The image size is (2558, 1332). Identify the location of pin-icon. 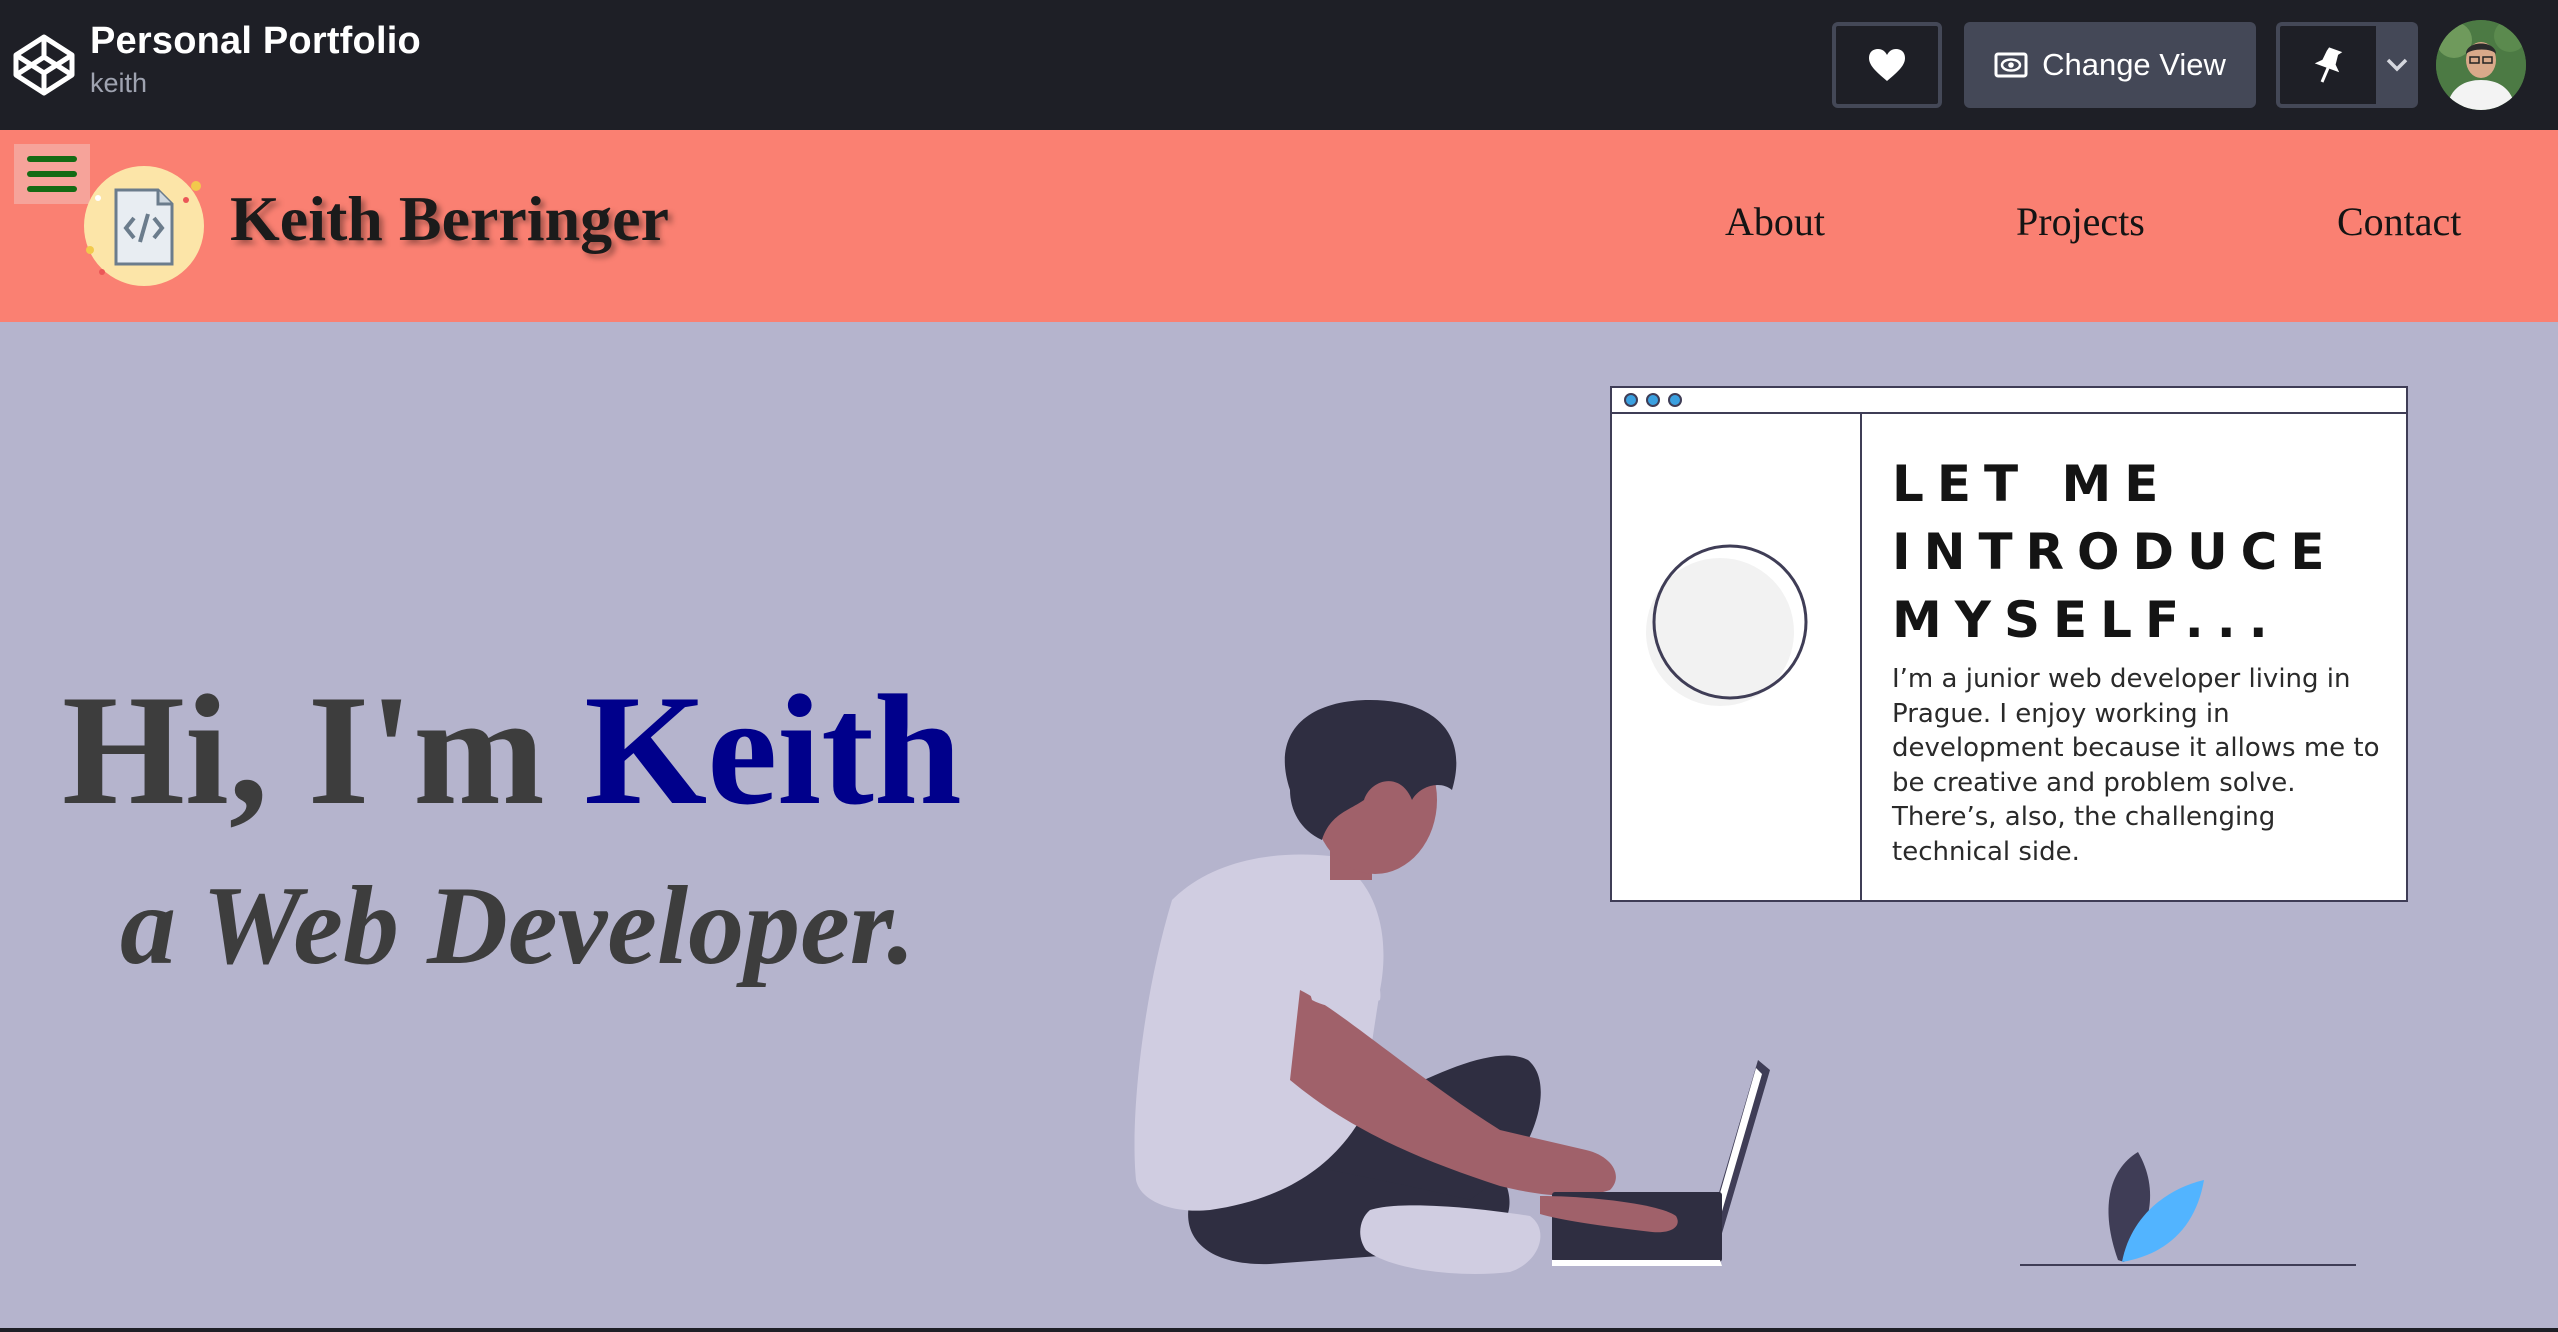
(2328, 65).